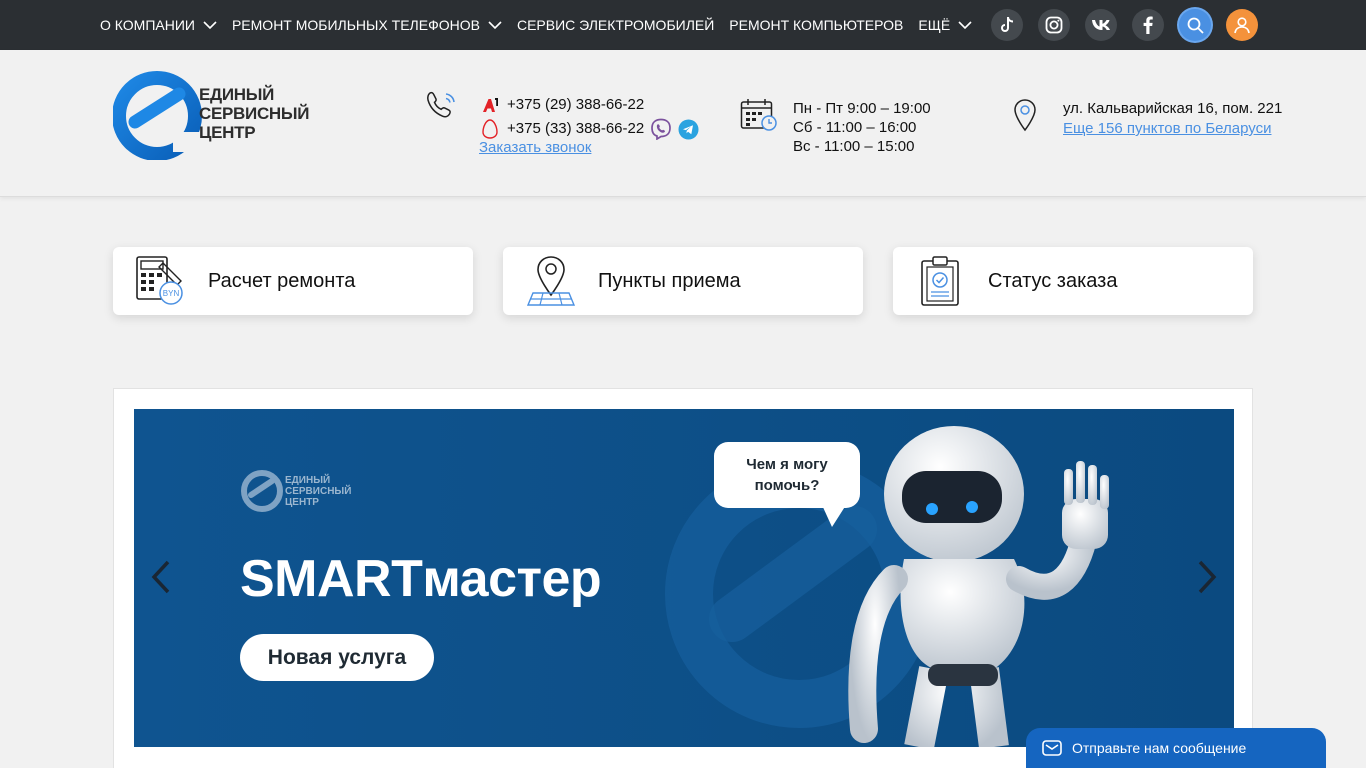 Image resolution: width=1366 pixels, height=768 pixels. What do you see at coordinates (940, 281) in the screenshot?
I see `clipboard-check-icon` at bounding box center [940, 281].